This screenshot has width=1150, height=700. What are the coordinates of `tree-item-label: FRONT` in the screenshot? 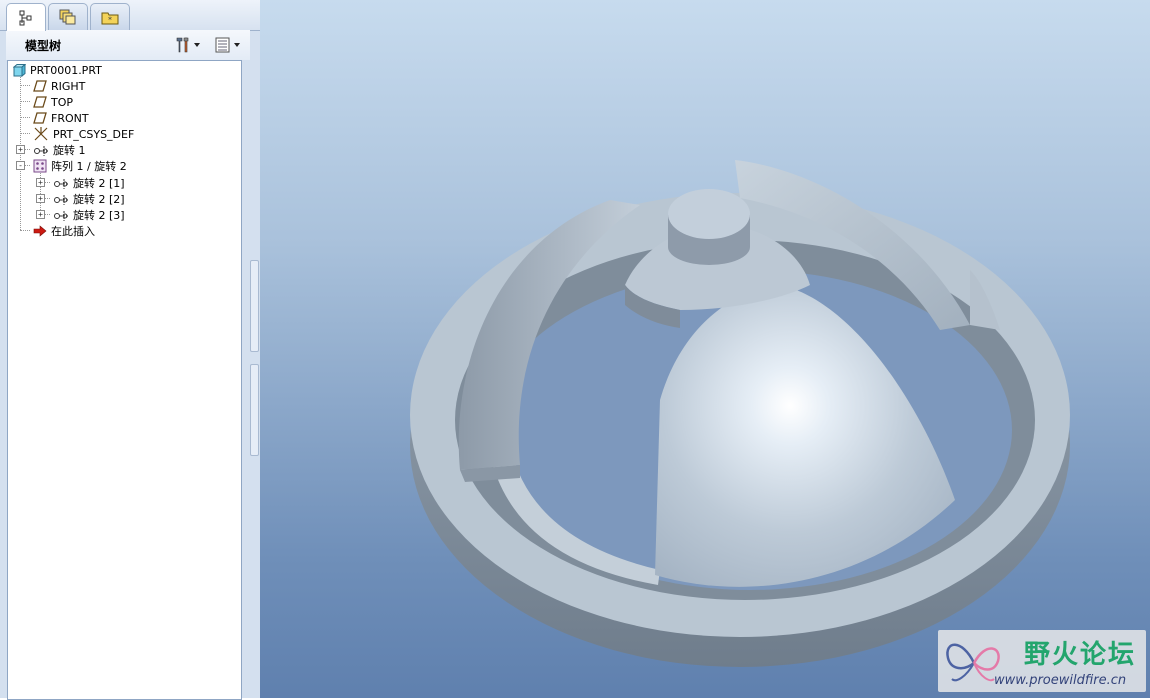 It's located at (70, 118).